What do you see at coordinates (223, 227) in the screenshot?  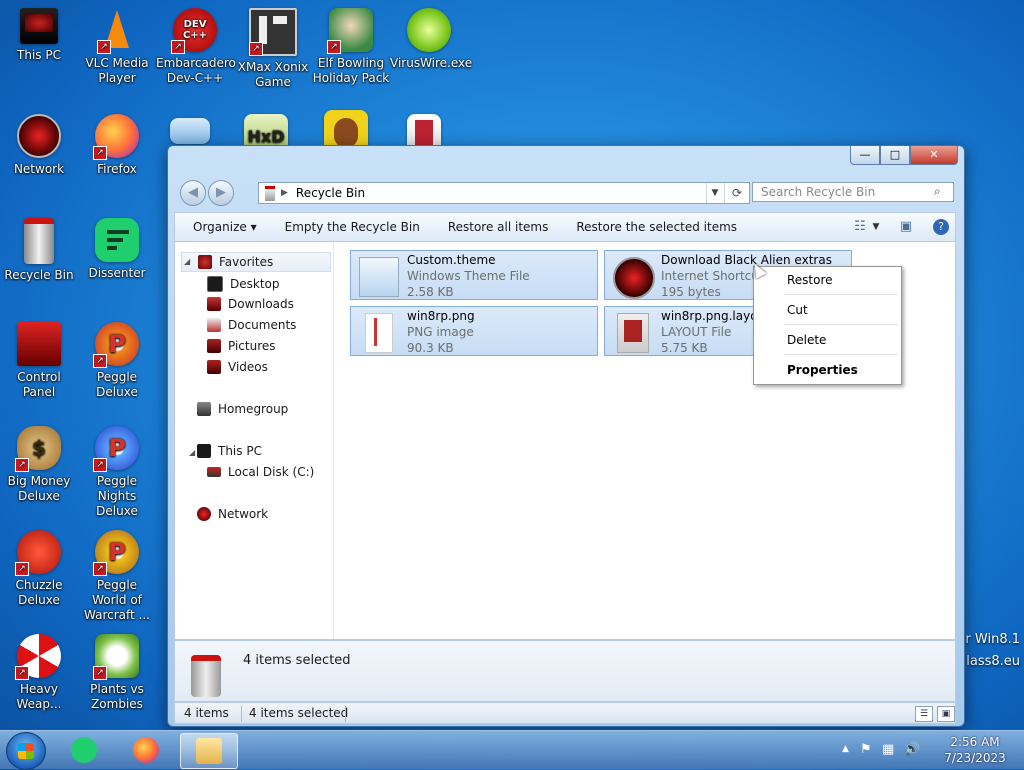 I see `organize-button: Organize ▾` at bounding box center [223, 227].